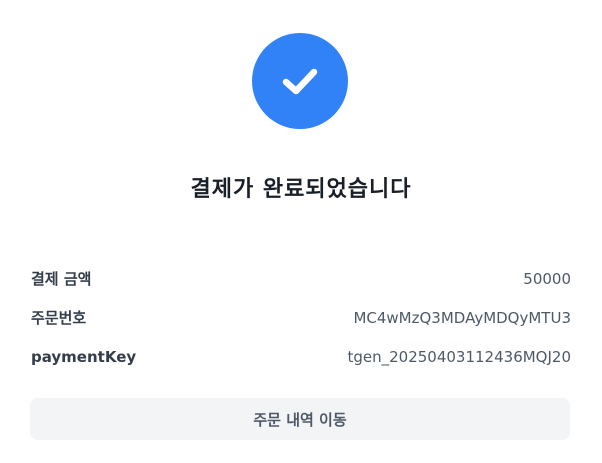  Describe the element at coordinates (59, 318) in the screenshot. I see `detail-label: 주문번호` at that location.